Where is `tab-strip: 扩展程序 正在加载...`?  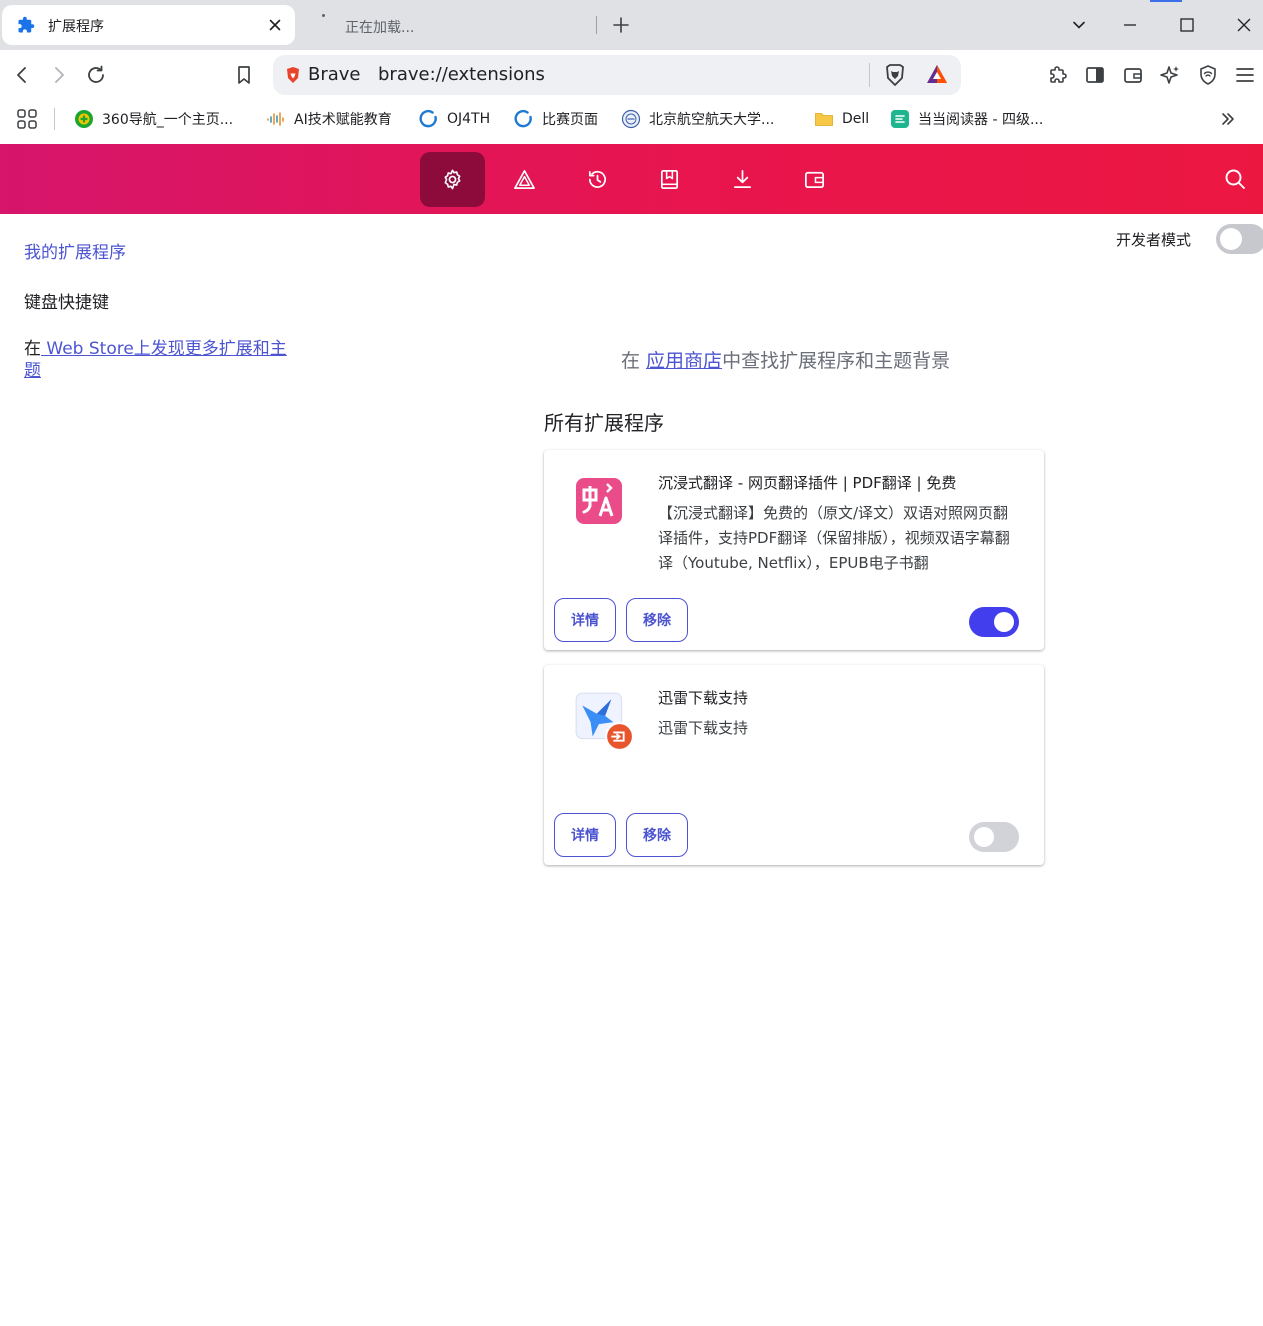
tab-strip: 扩展程序 正在加载... is located at coordinates (631, 25).